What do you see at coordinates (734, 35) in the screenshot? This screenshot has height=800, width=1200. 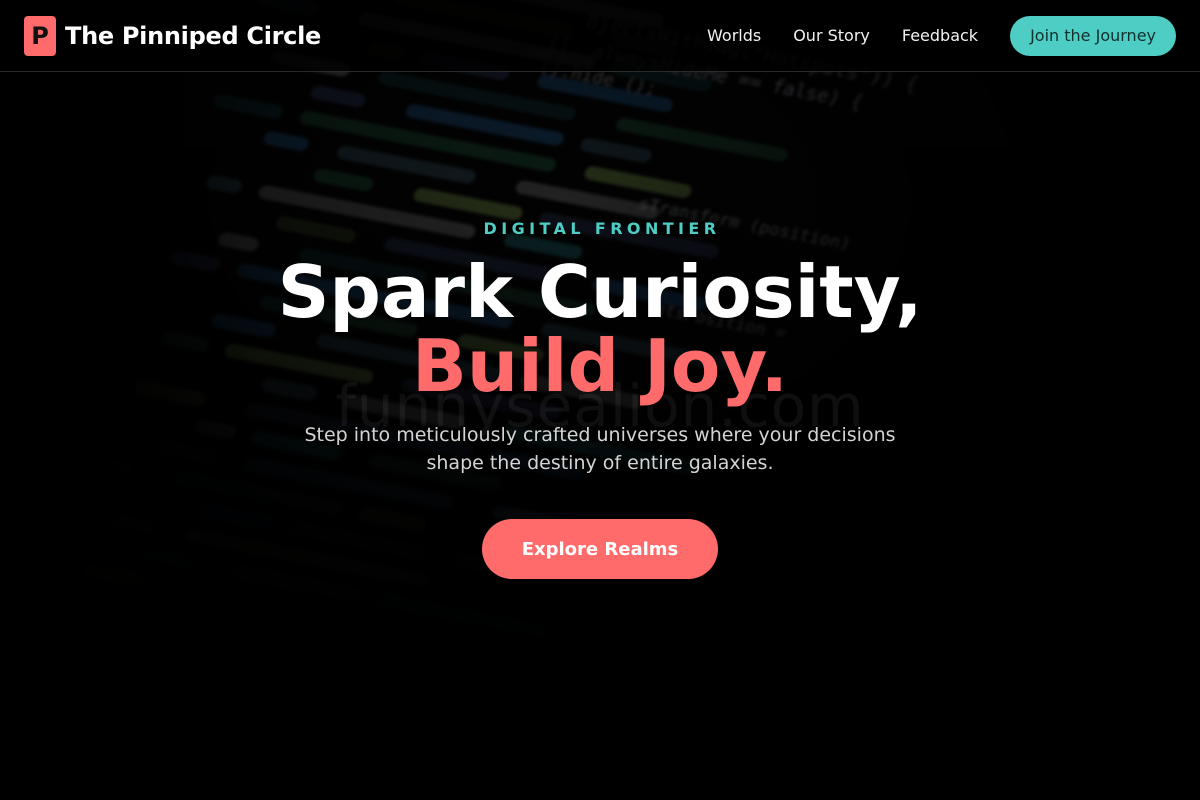 I see `nav-link-worlds: Worlds` at bounding box center [734, 35].